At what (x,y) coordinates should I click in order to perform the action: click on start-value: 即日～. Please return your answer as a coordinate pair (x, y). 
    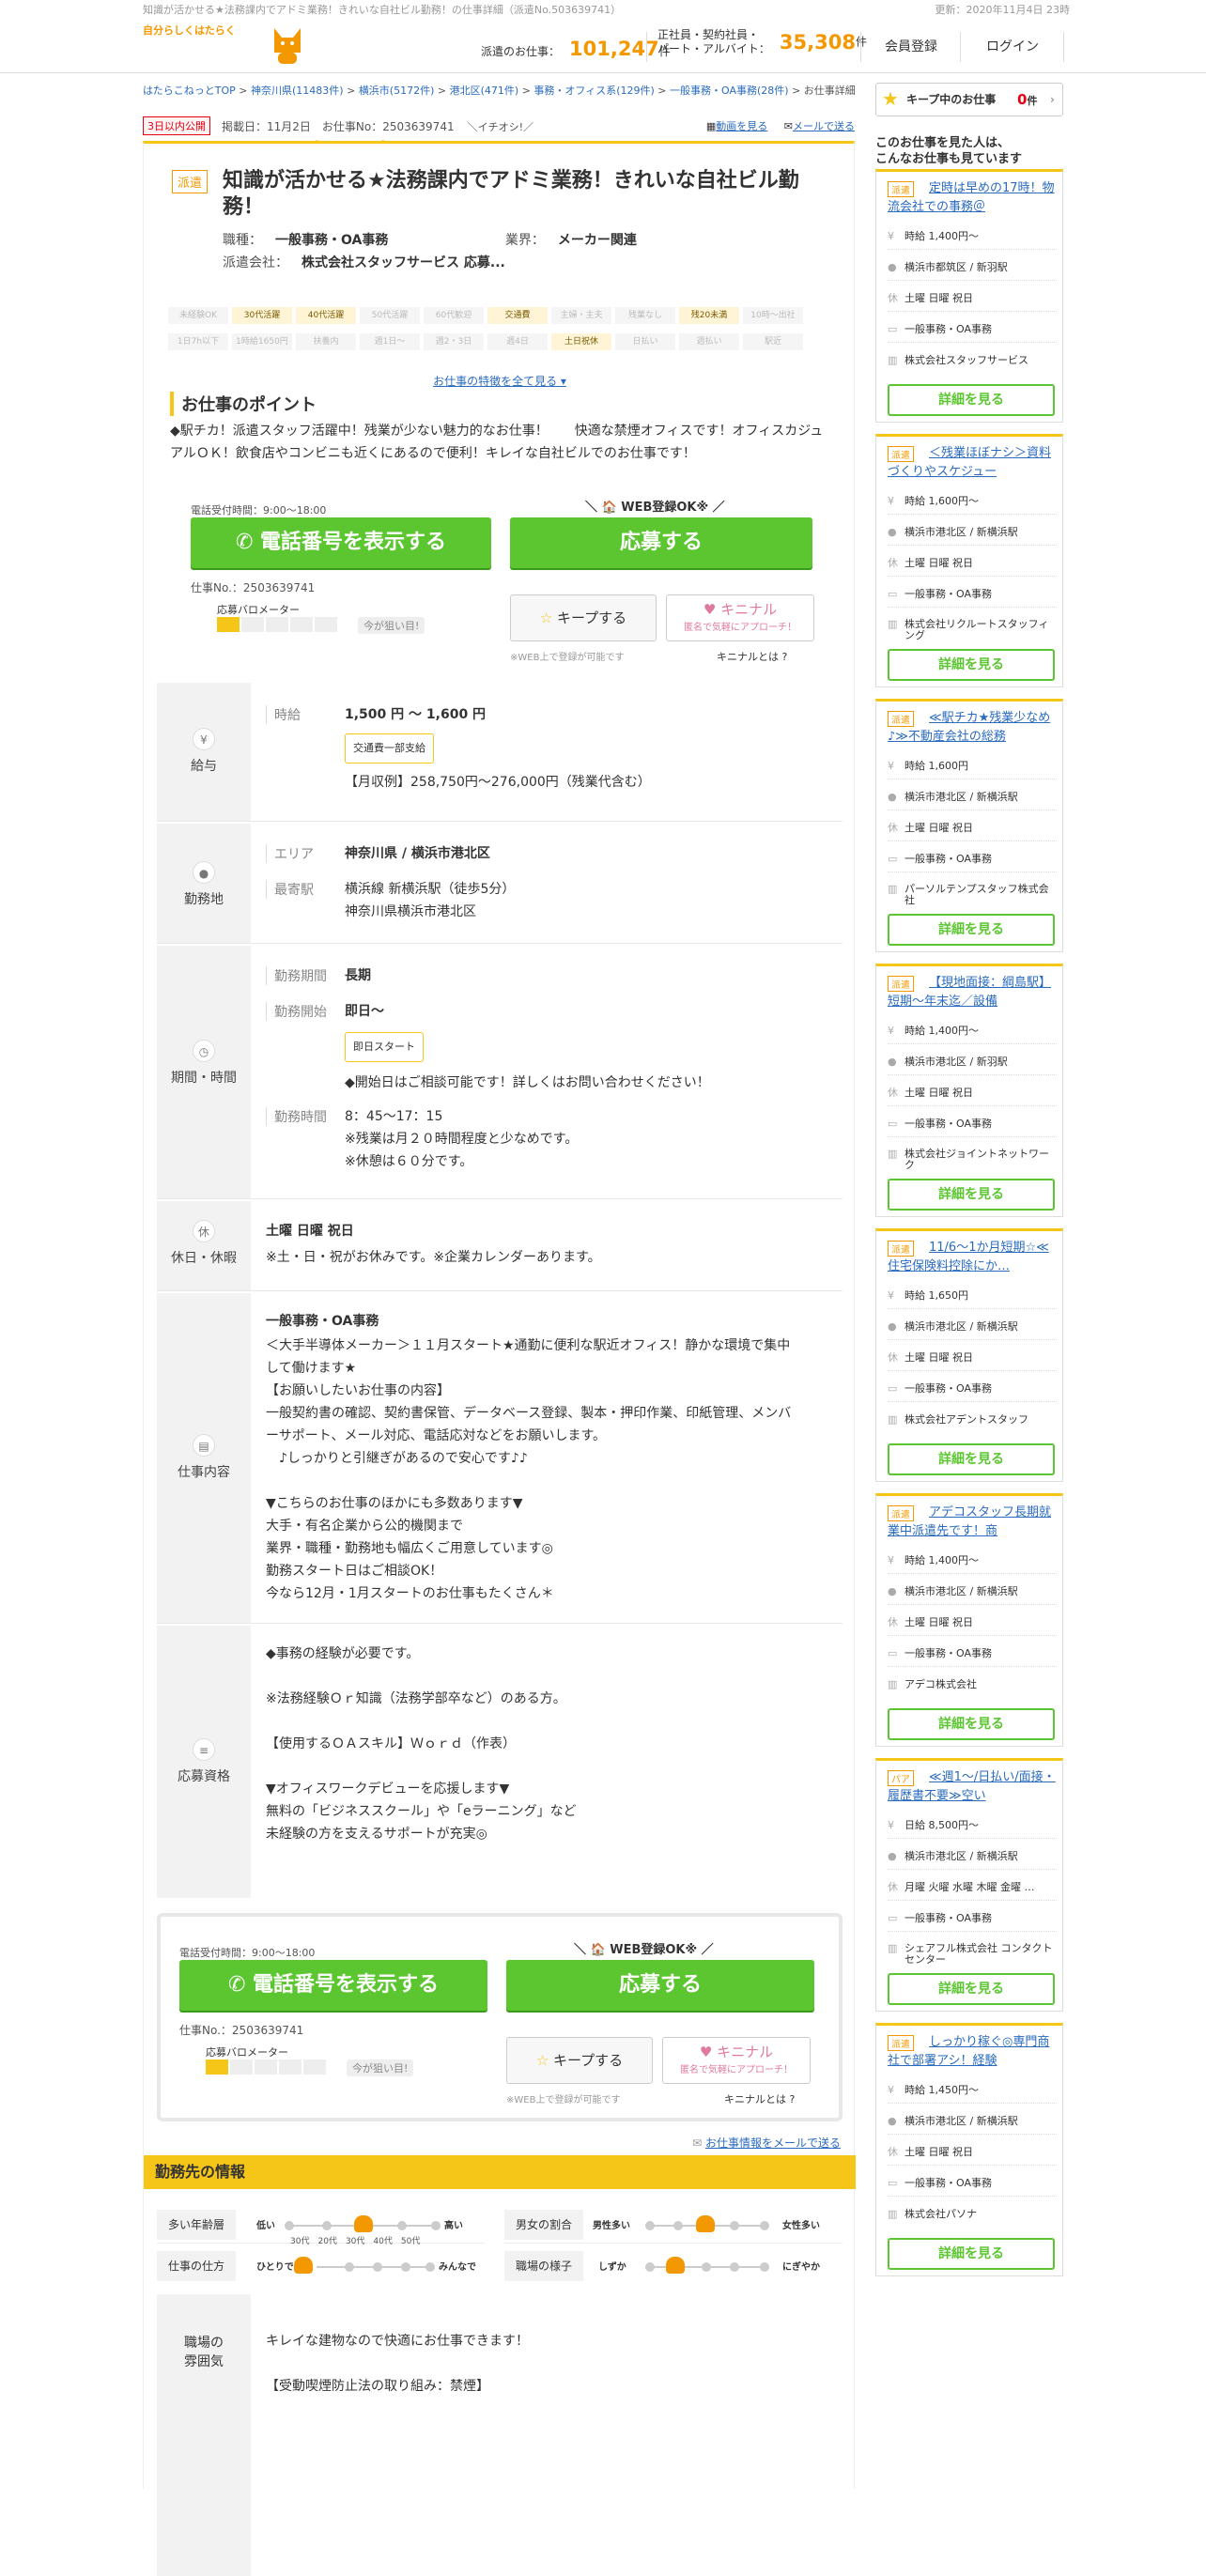
    Looking at the image, I should click on (364, 1011).